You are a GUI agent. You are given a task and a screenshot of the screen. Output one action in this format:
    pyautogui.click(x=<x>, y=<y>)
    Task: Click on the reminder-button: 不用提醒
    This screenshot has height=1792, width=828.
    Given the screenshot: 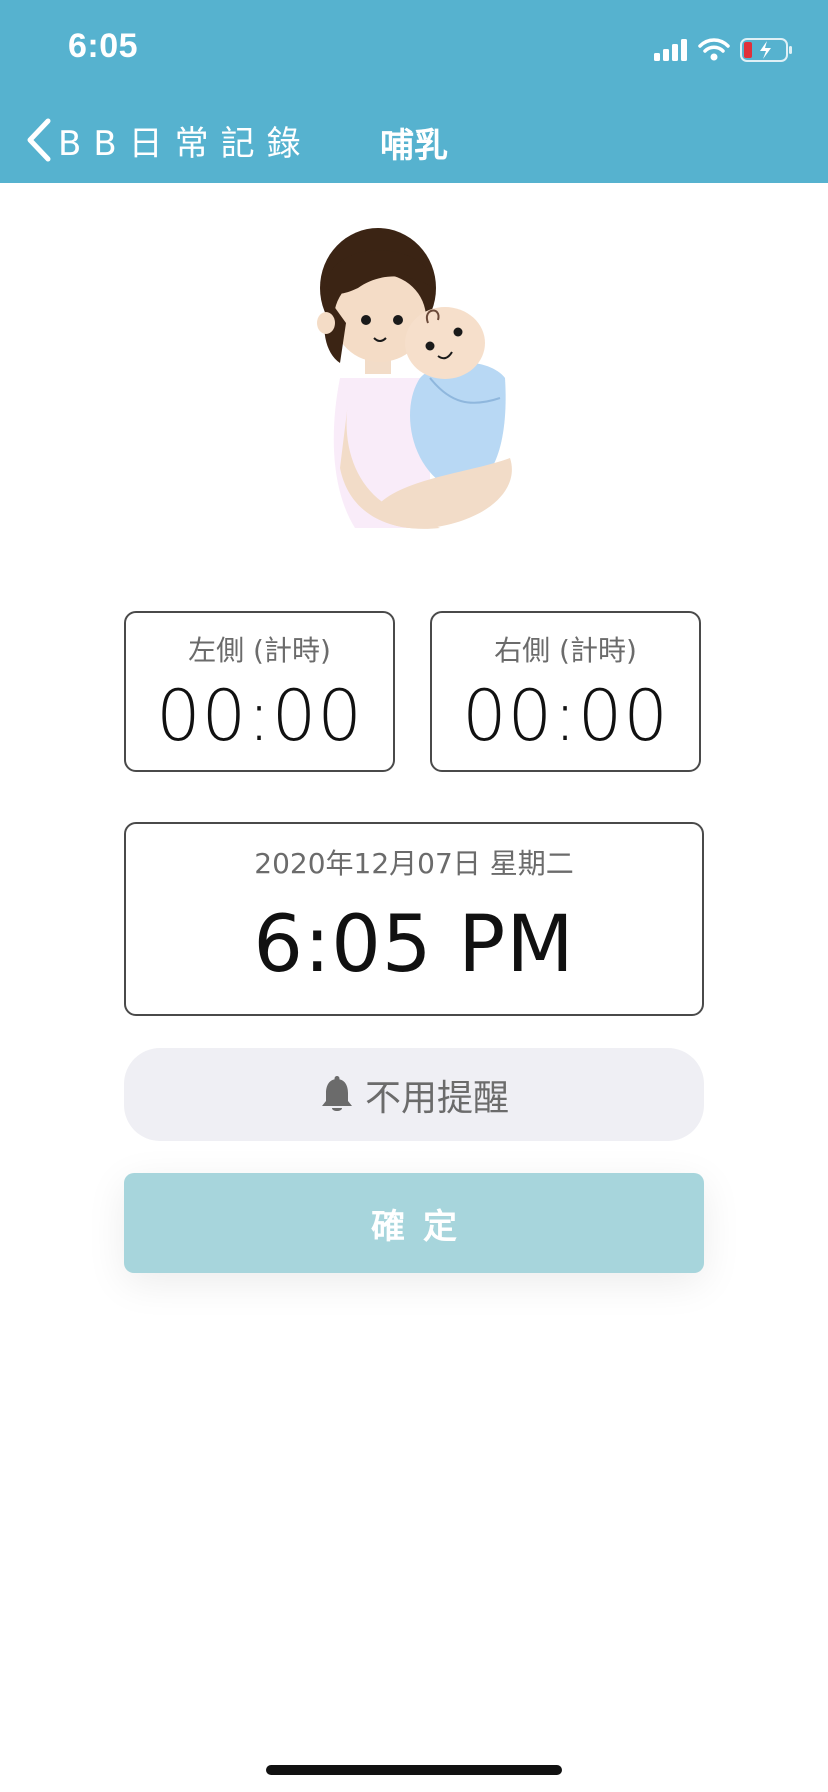 What is the action you would take?
    pyautogui.click(x=414, y=1094)
    